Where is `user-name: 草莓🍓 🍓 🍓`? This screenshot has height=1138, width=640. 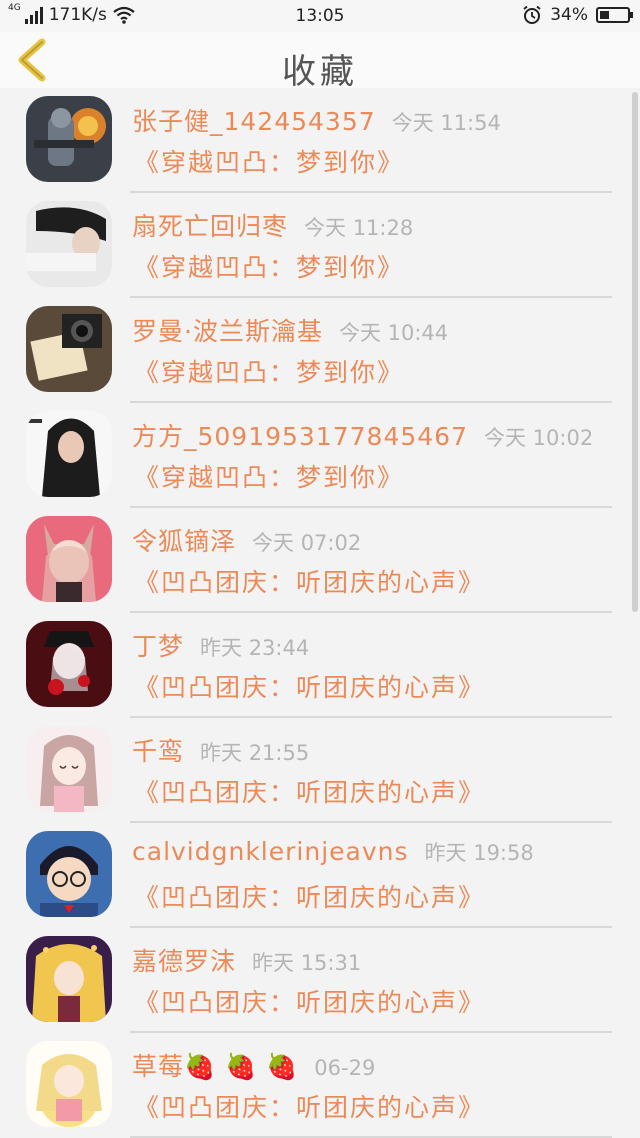
user-name: 草莓🍓 🍓 🍓 is located at coordinates (215, 1066).